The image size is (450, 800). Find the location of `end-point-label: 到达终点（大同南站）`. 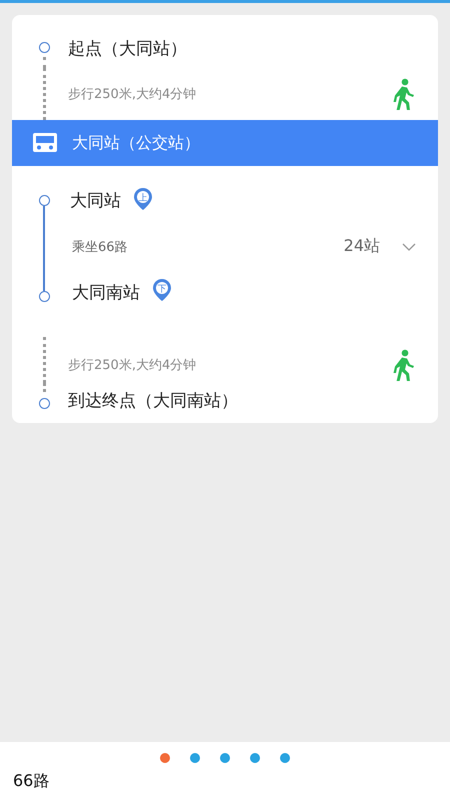

end-point-label: 到达终点（大同南站） is located at coordinates (153, 401).